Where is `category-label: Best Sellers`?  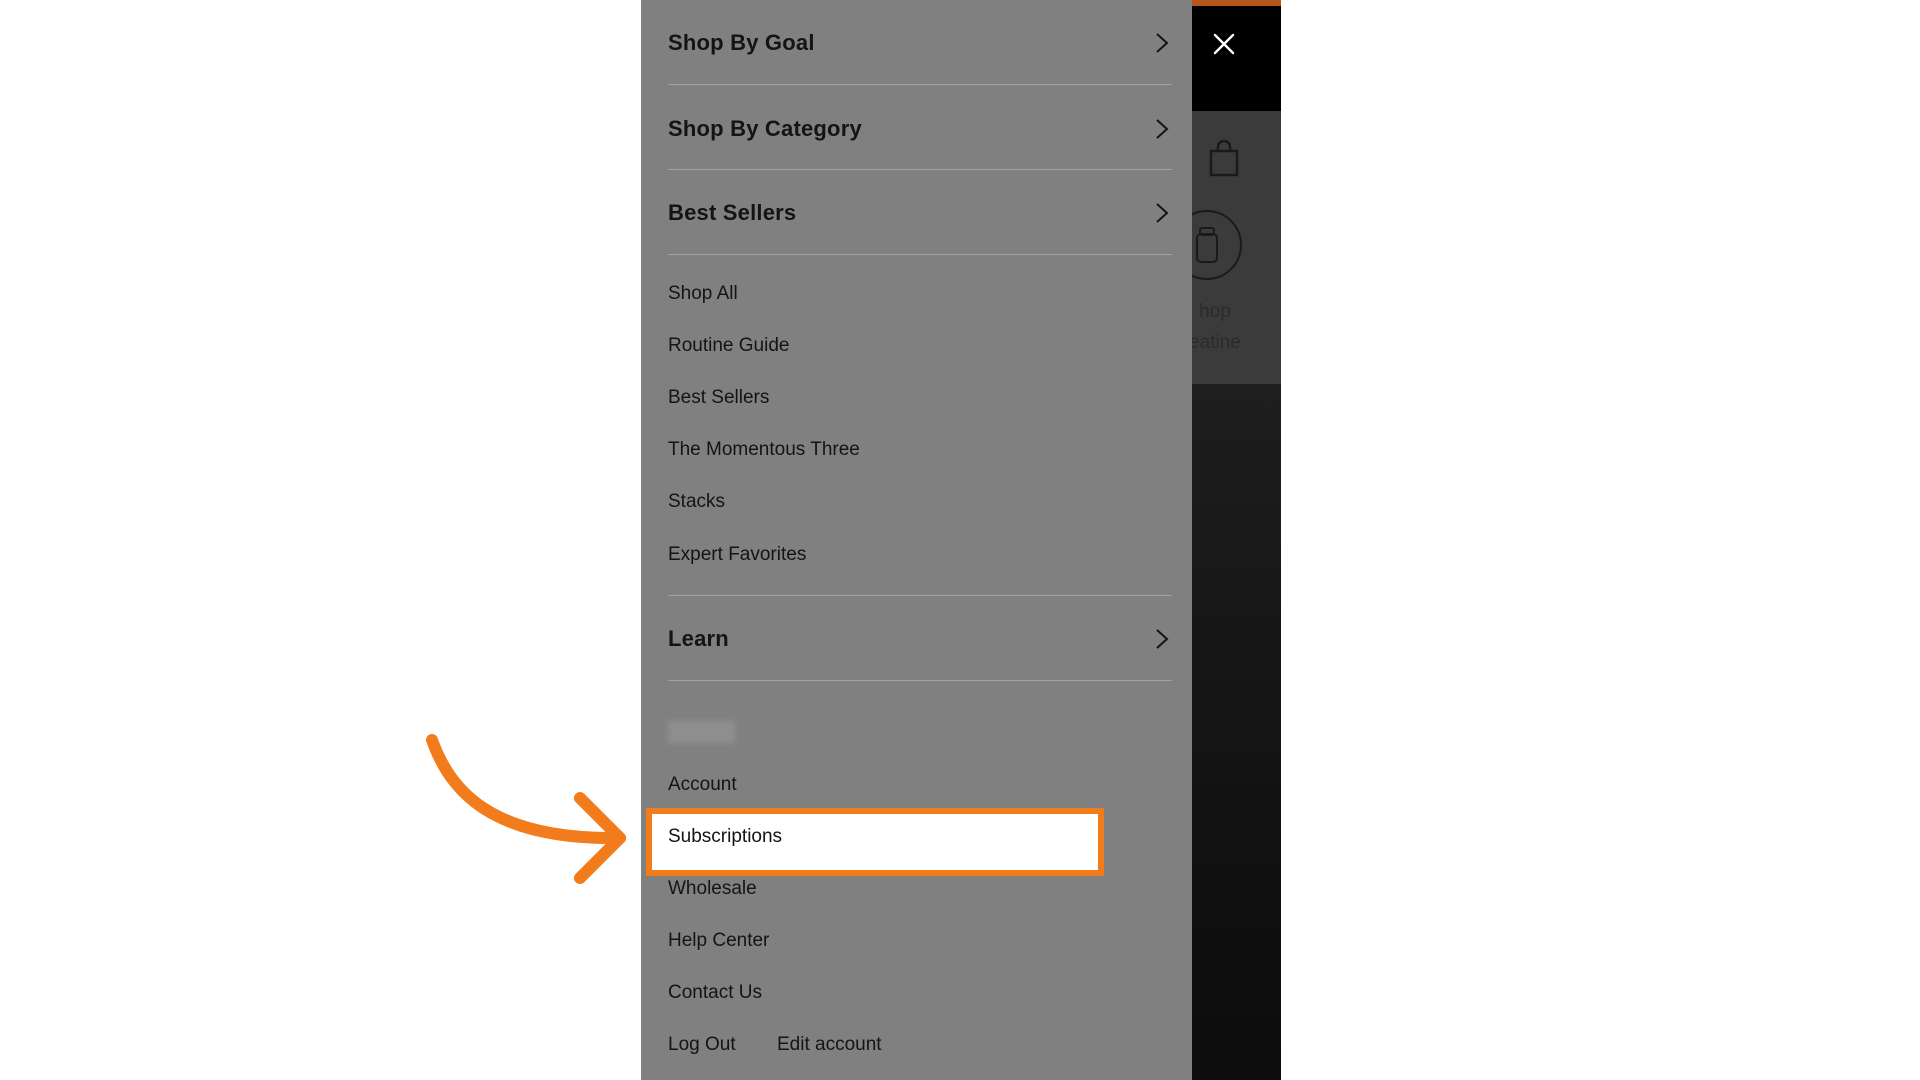
category-label: Best Sellers is located at coordinates (732, 212).